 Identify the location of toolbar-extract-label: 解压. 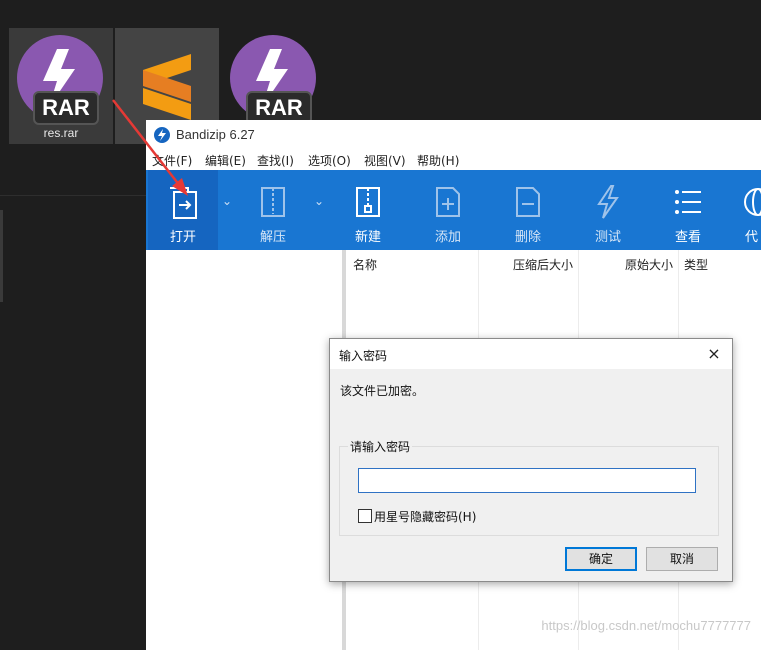
(272, 237).